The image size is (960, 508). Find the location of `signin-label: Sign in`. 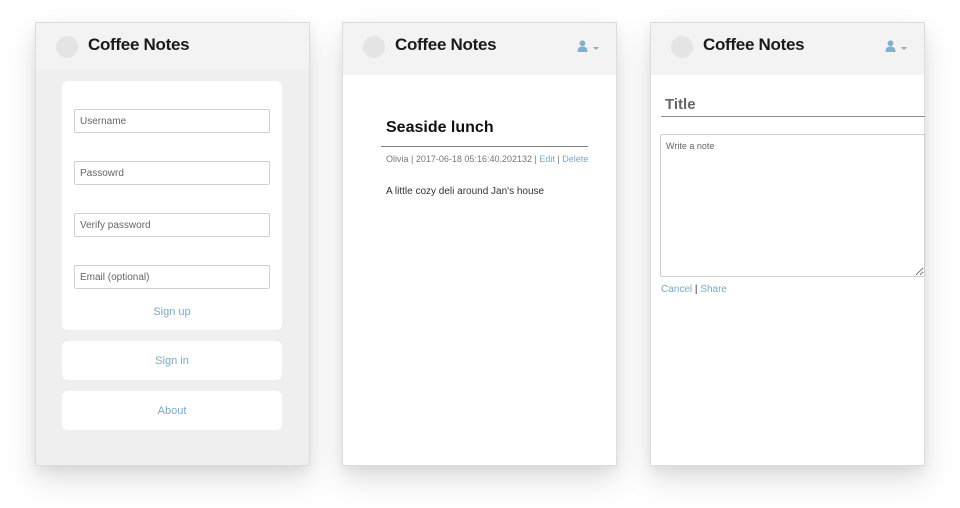

signin-label: Sign in is located at coordinates (172, 360).